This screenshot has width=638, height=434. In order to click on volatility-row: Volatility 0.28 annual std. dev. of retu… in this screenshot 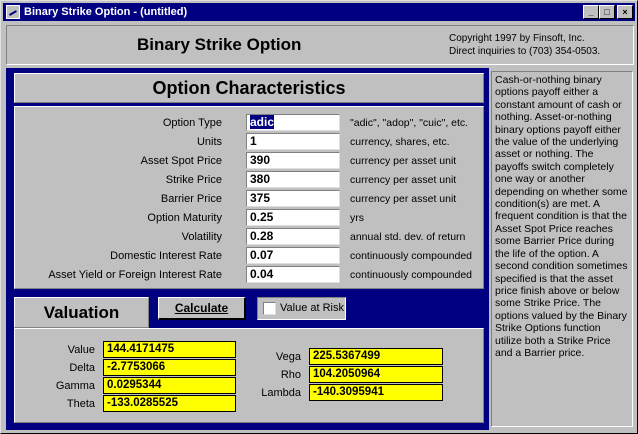, I will do `click(250, 237)`.